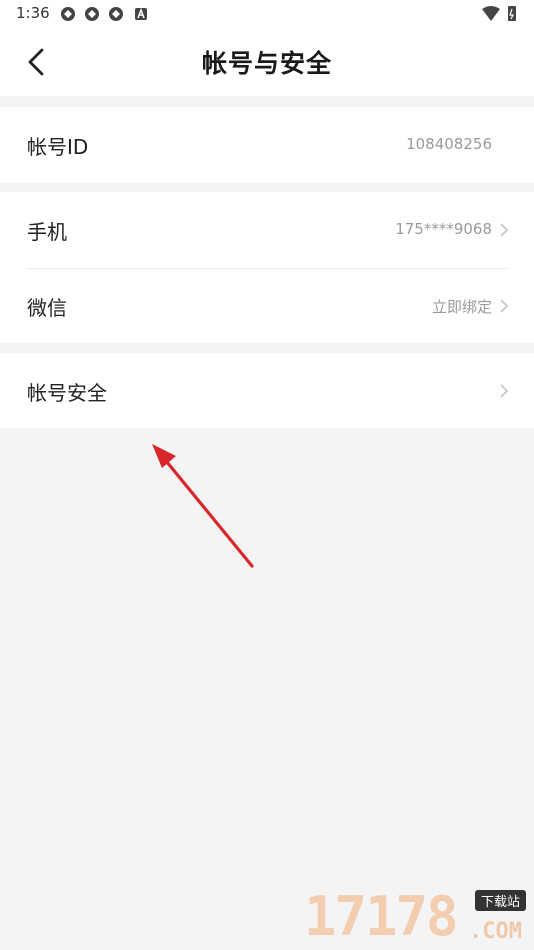 The height and width of the screenshot is (950, 534). I want to click on wifi-battery-icon, so click(499, 13).